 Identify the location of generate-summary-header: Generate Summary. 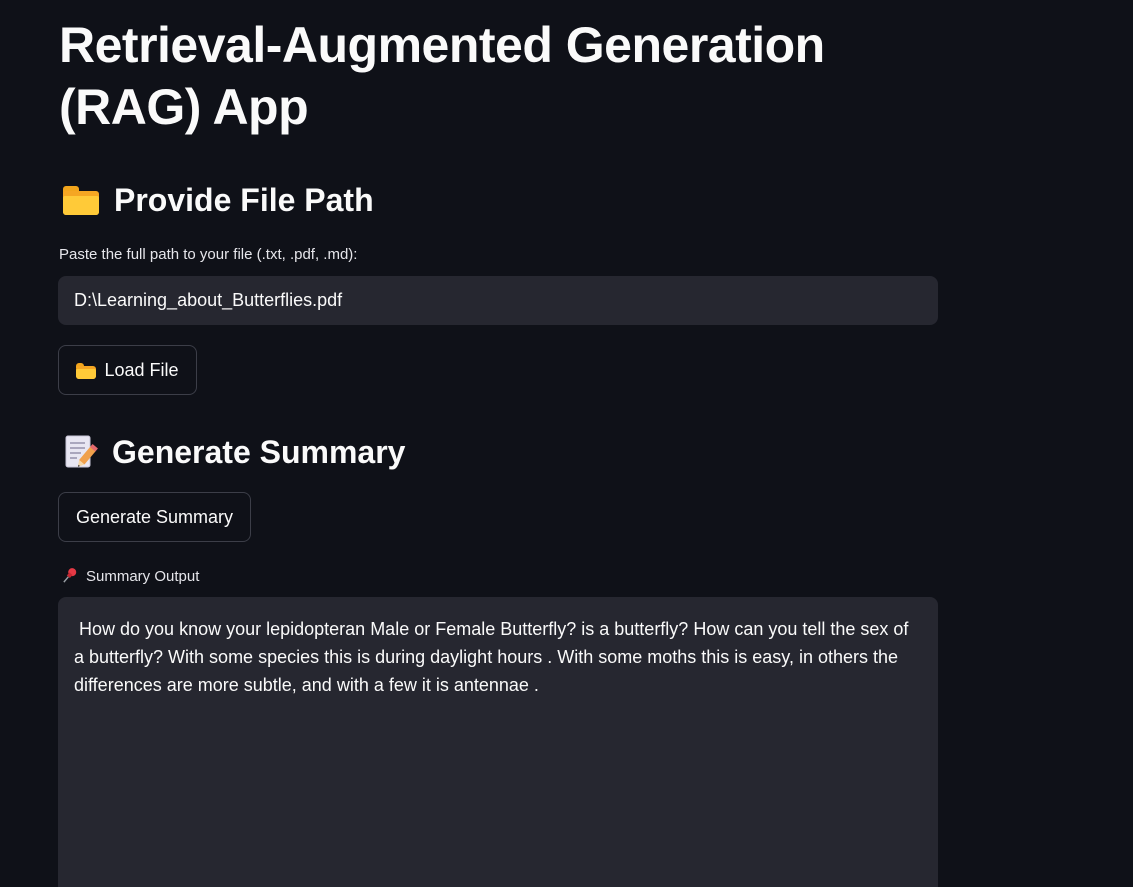
(233, 452).